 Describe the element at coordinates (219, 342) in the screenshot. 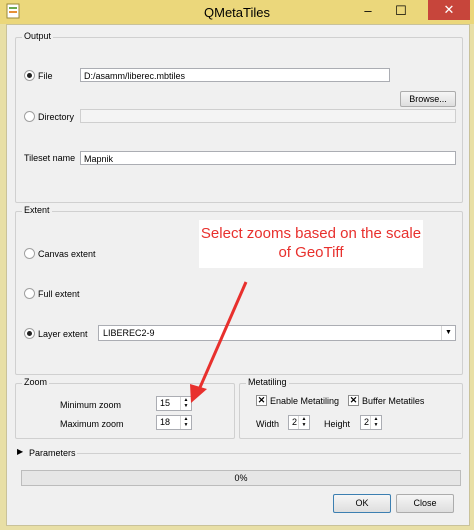

I see `annotation-arrow-icon` at that location.